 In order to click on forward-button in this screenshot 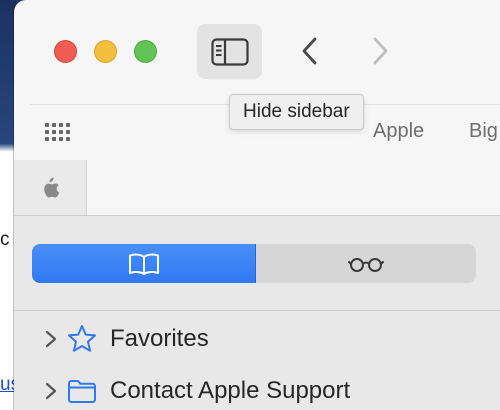, I will do `click(380, 51)`.